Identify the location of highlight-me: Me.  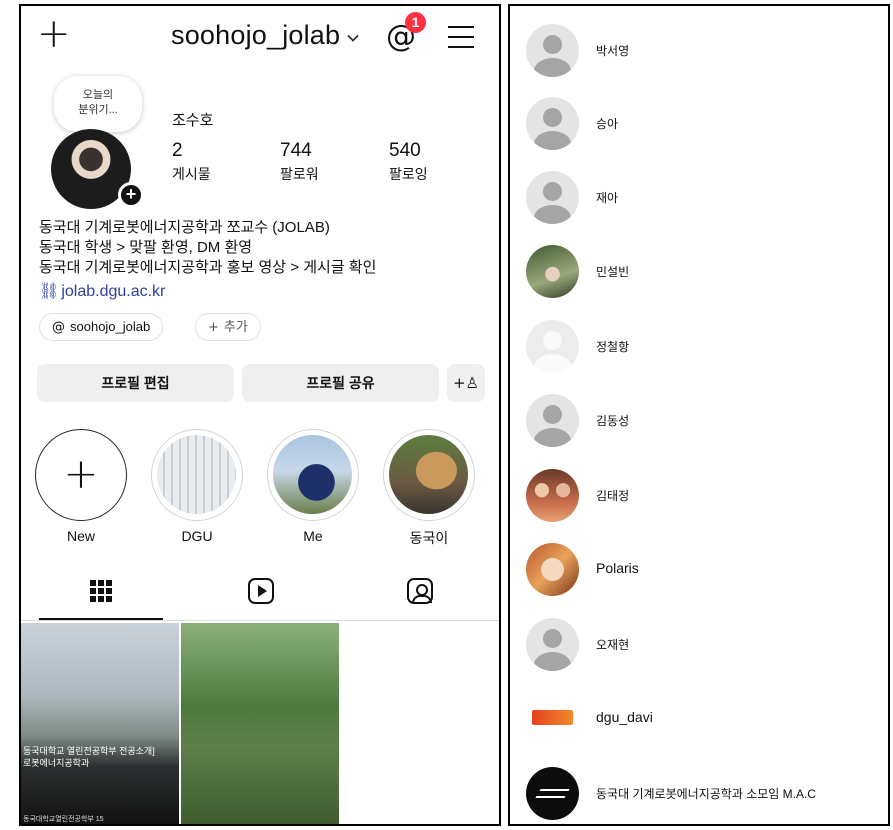
(313, 486).